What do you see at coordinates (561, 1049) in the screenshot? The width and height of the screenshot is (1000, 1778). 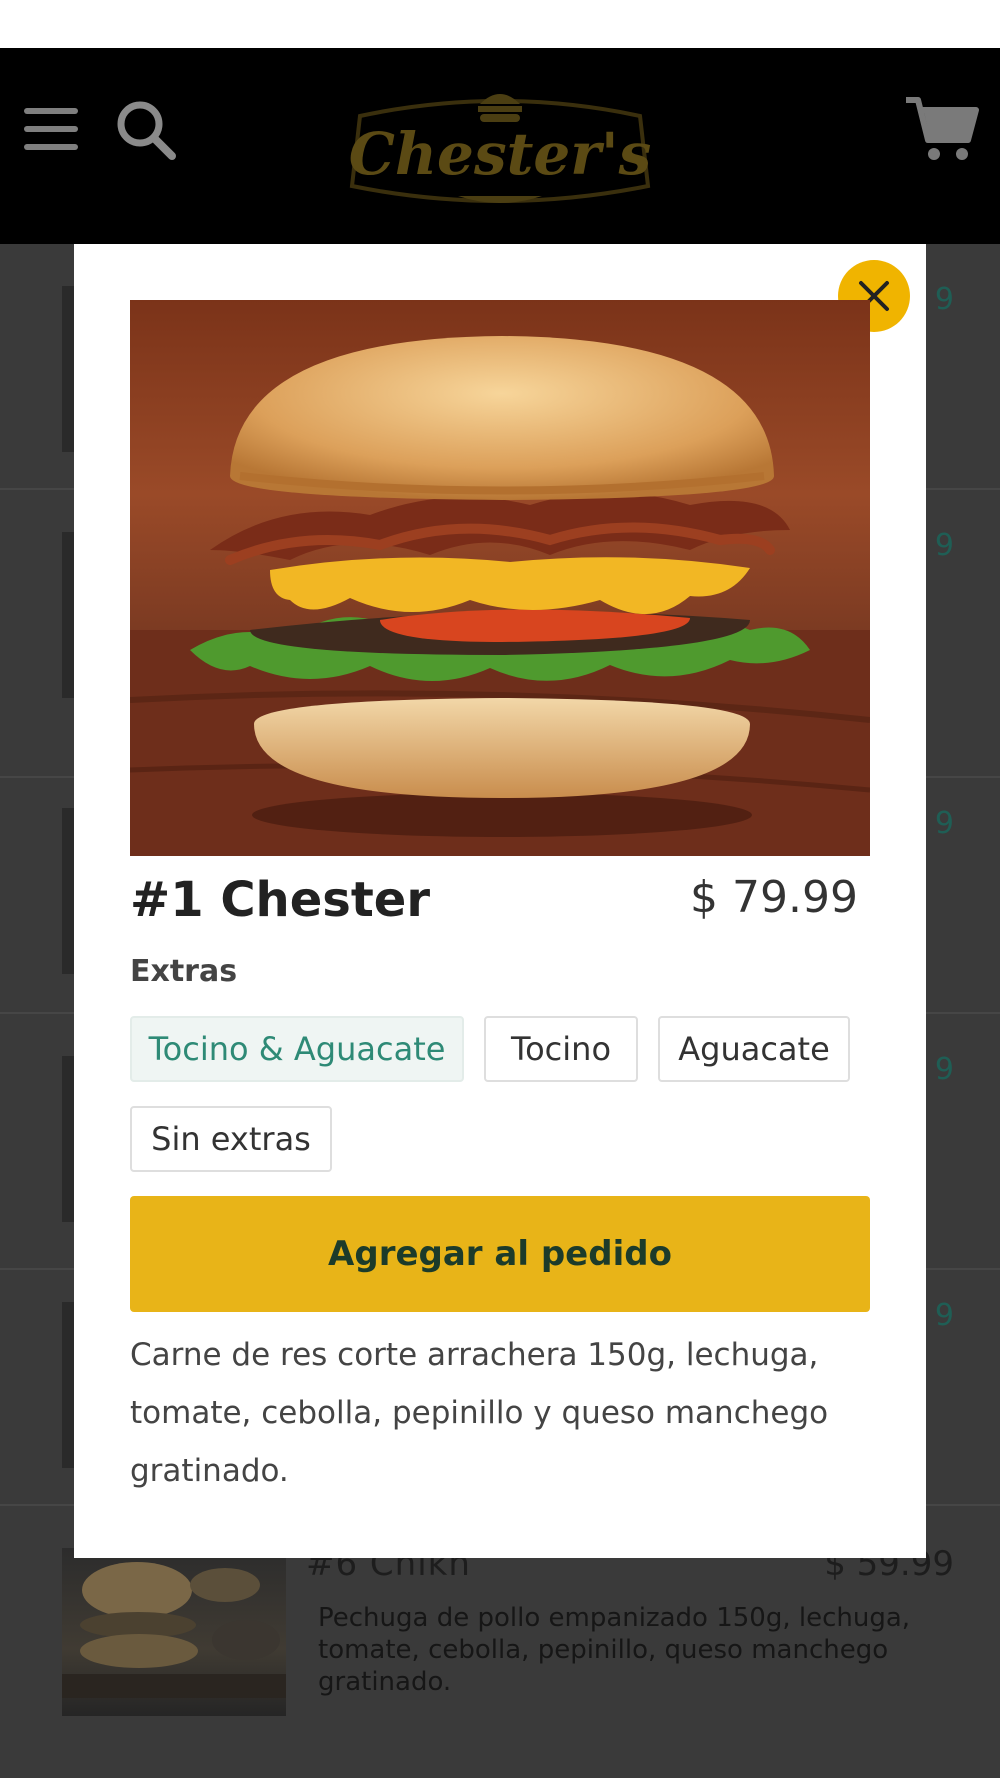 I see `extra-option-tocino: Tocino` at bounding box center [561, 1049].